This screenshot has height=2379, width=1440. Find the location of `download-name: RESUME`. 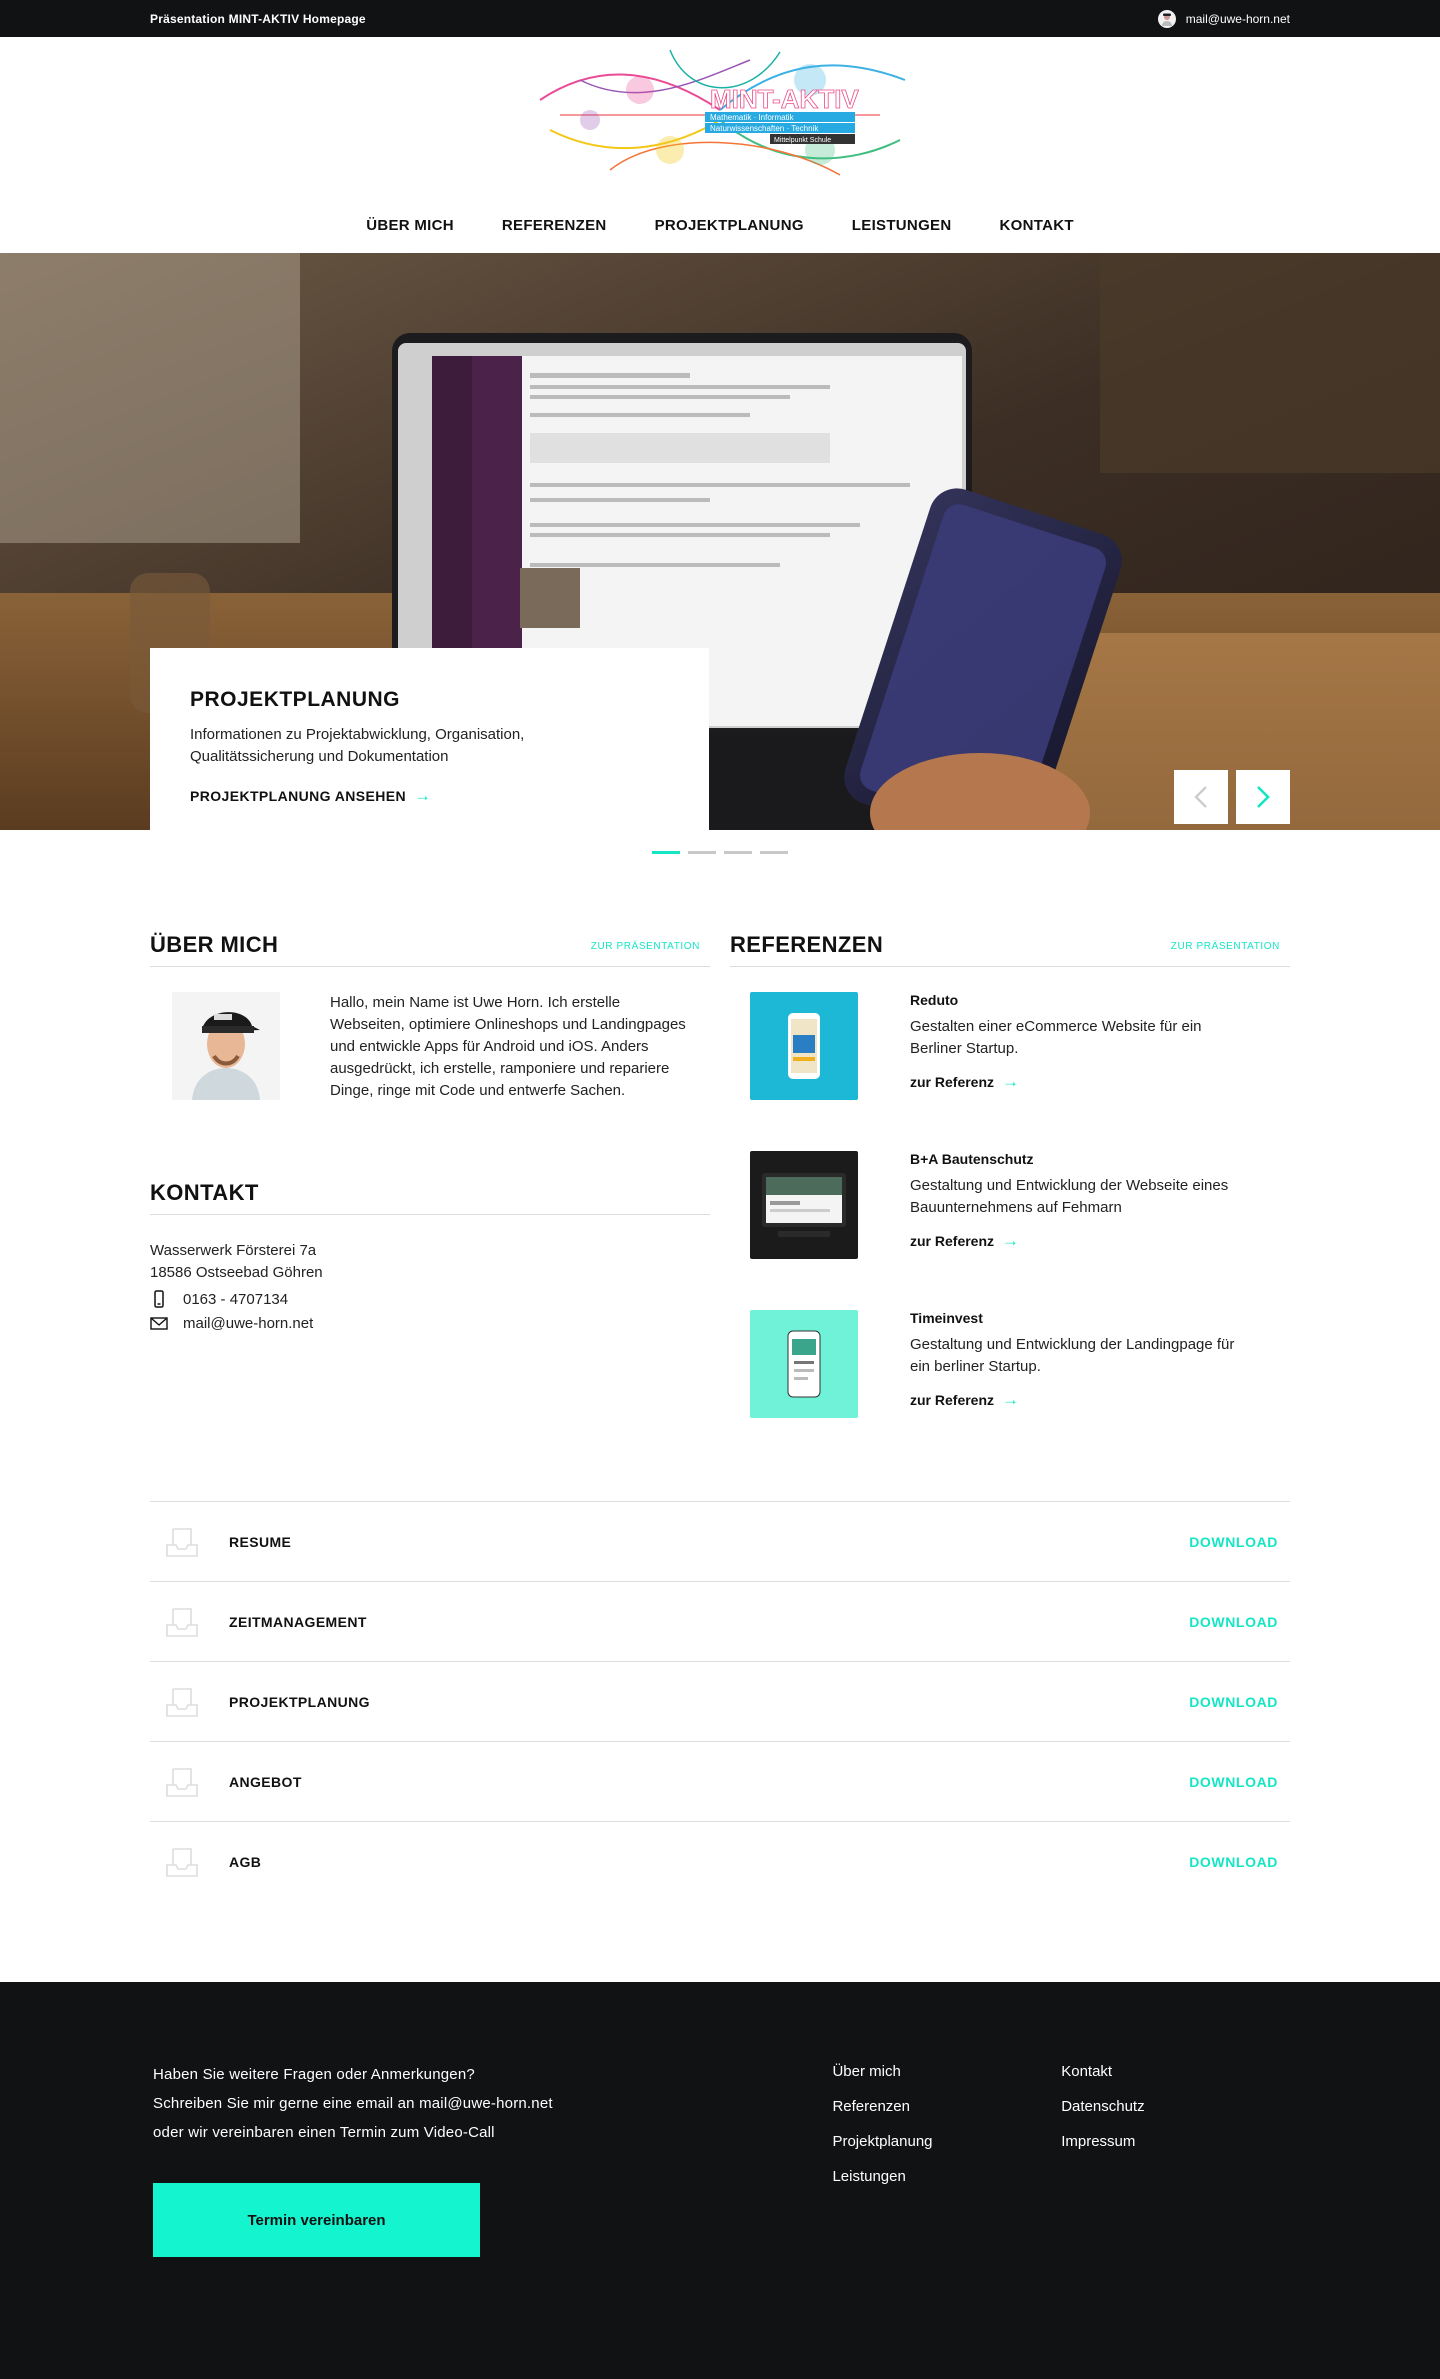

download-name: RESUME is located at coordinates (260, 1541).